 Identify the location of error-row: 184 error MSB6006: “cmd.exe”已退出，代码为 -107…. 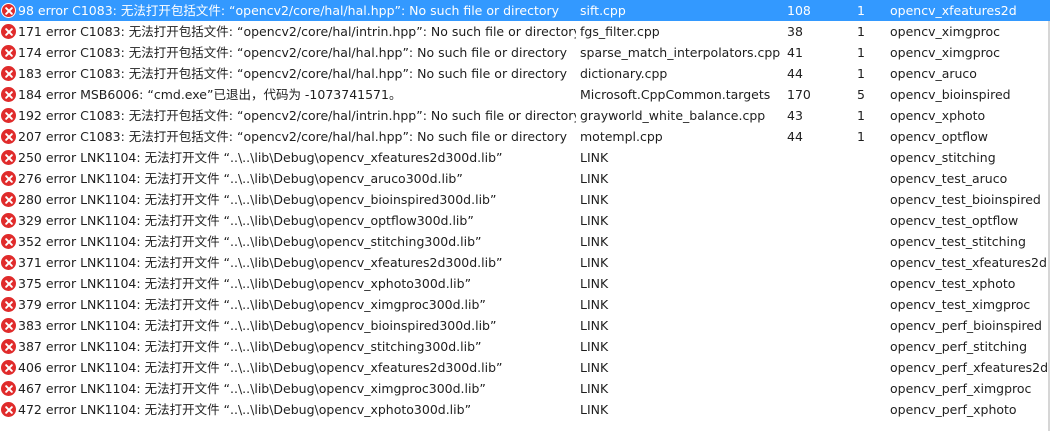
(525, 94).